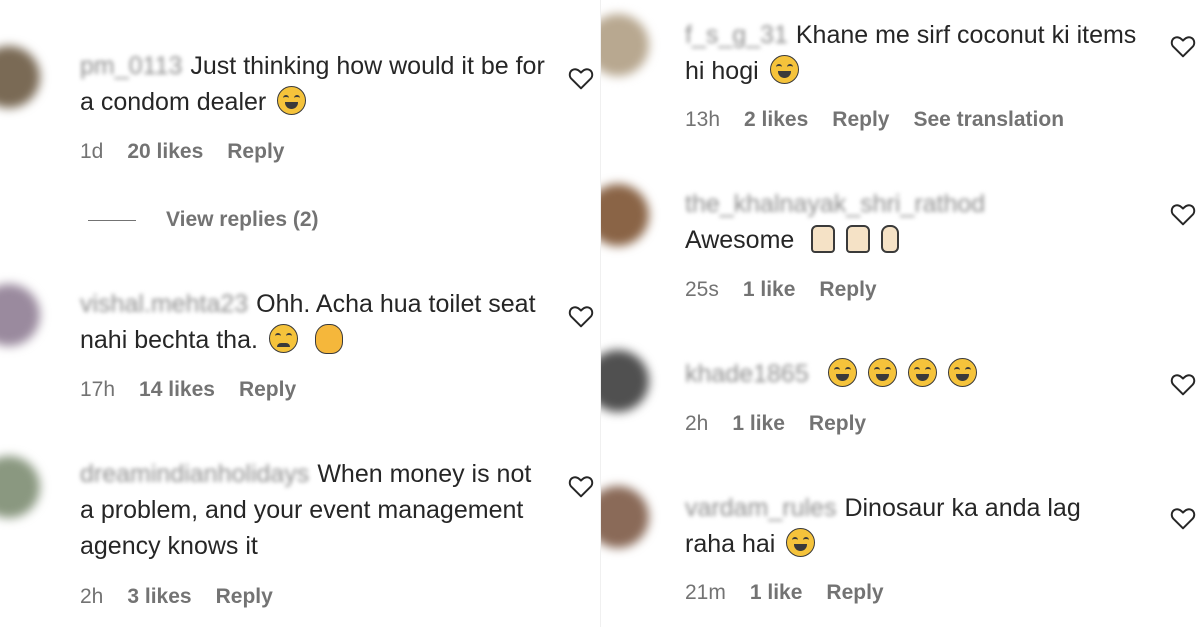 The height and width of the screenshot is (627, 1200). I want to click on comment-time: 1d, so click(92, 151).